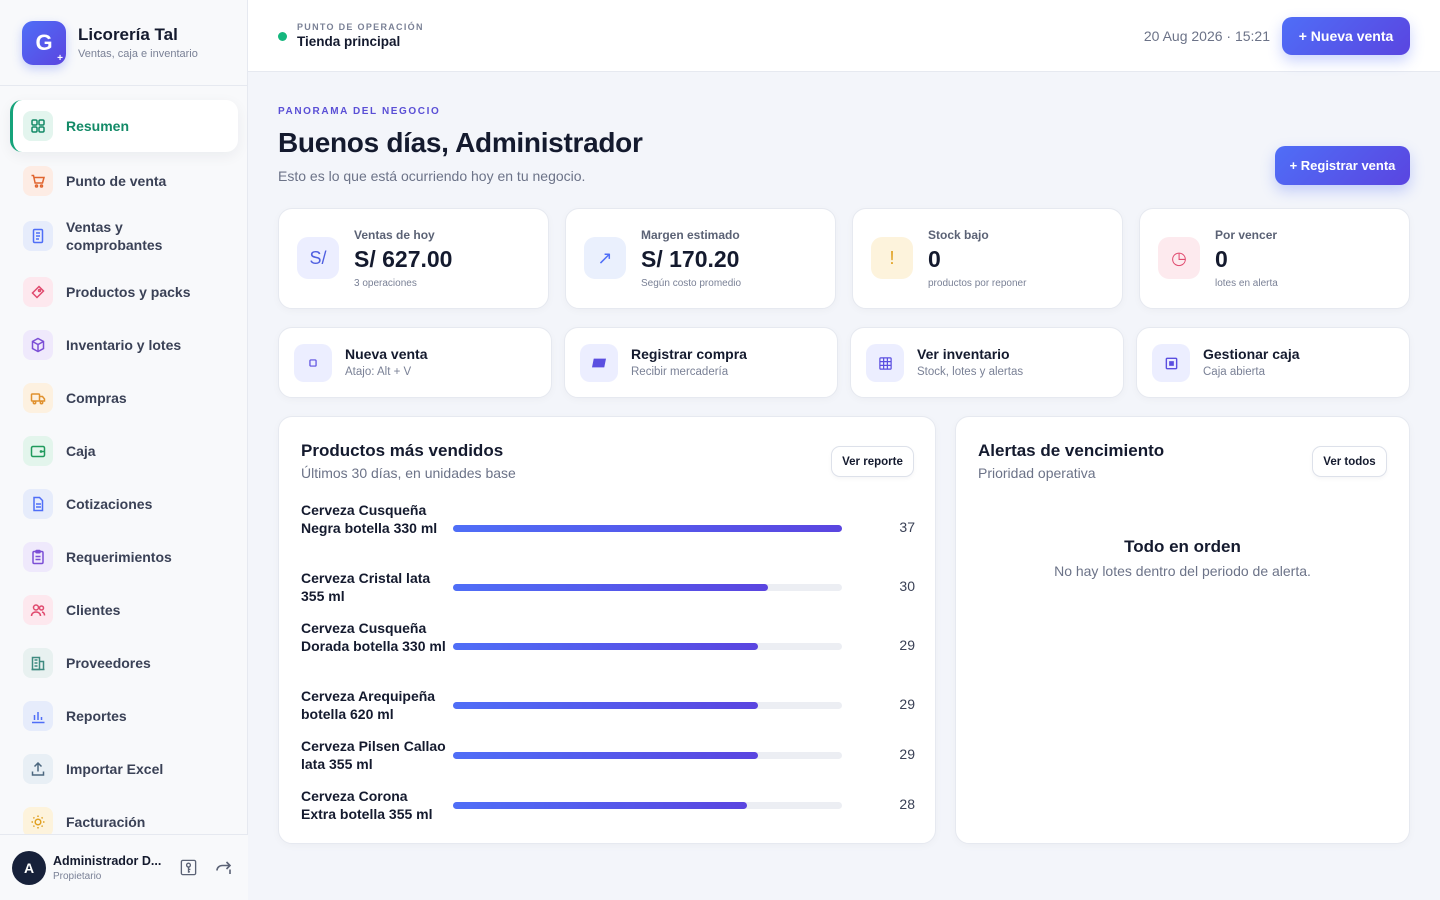  Describe the element at coordinates (872, 461) in the screenshot. I see `view-report-button: Ver reporte` at that location.